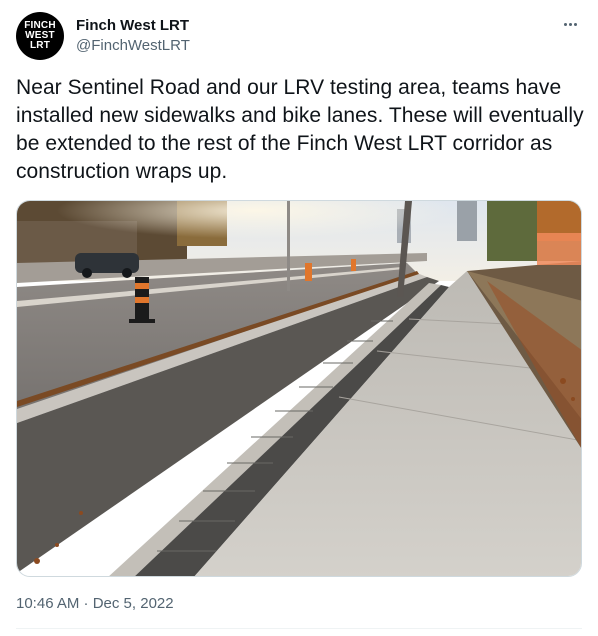  Describe the element at coordinates (570, 24) in the screenshot. I see `more-horizontal-icon` at that location.